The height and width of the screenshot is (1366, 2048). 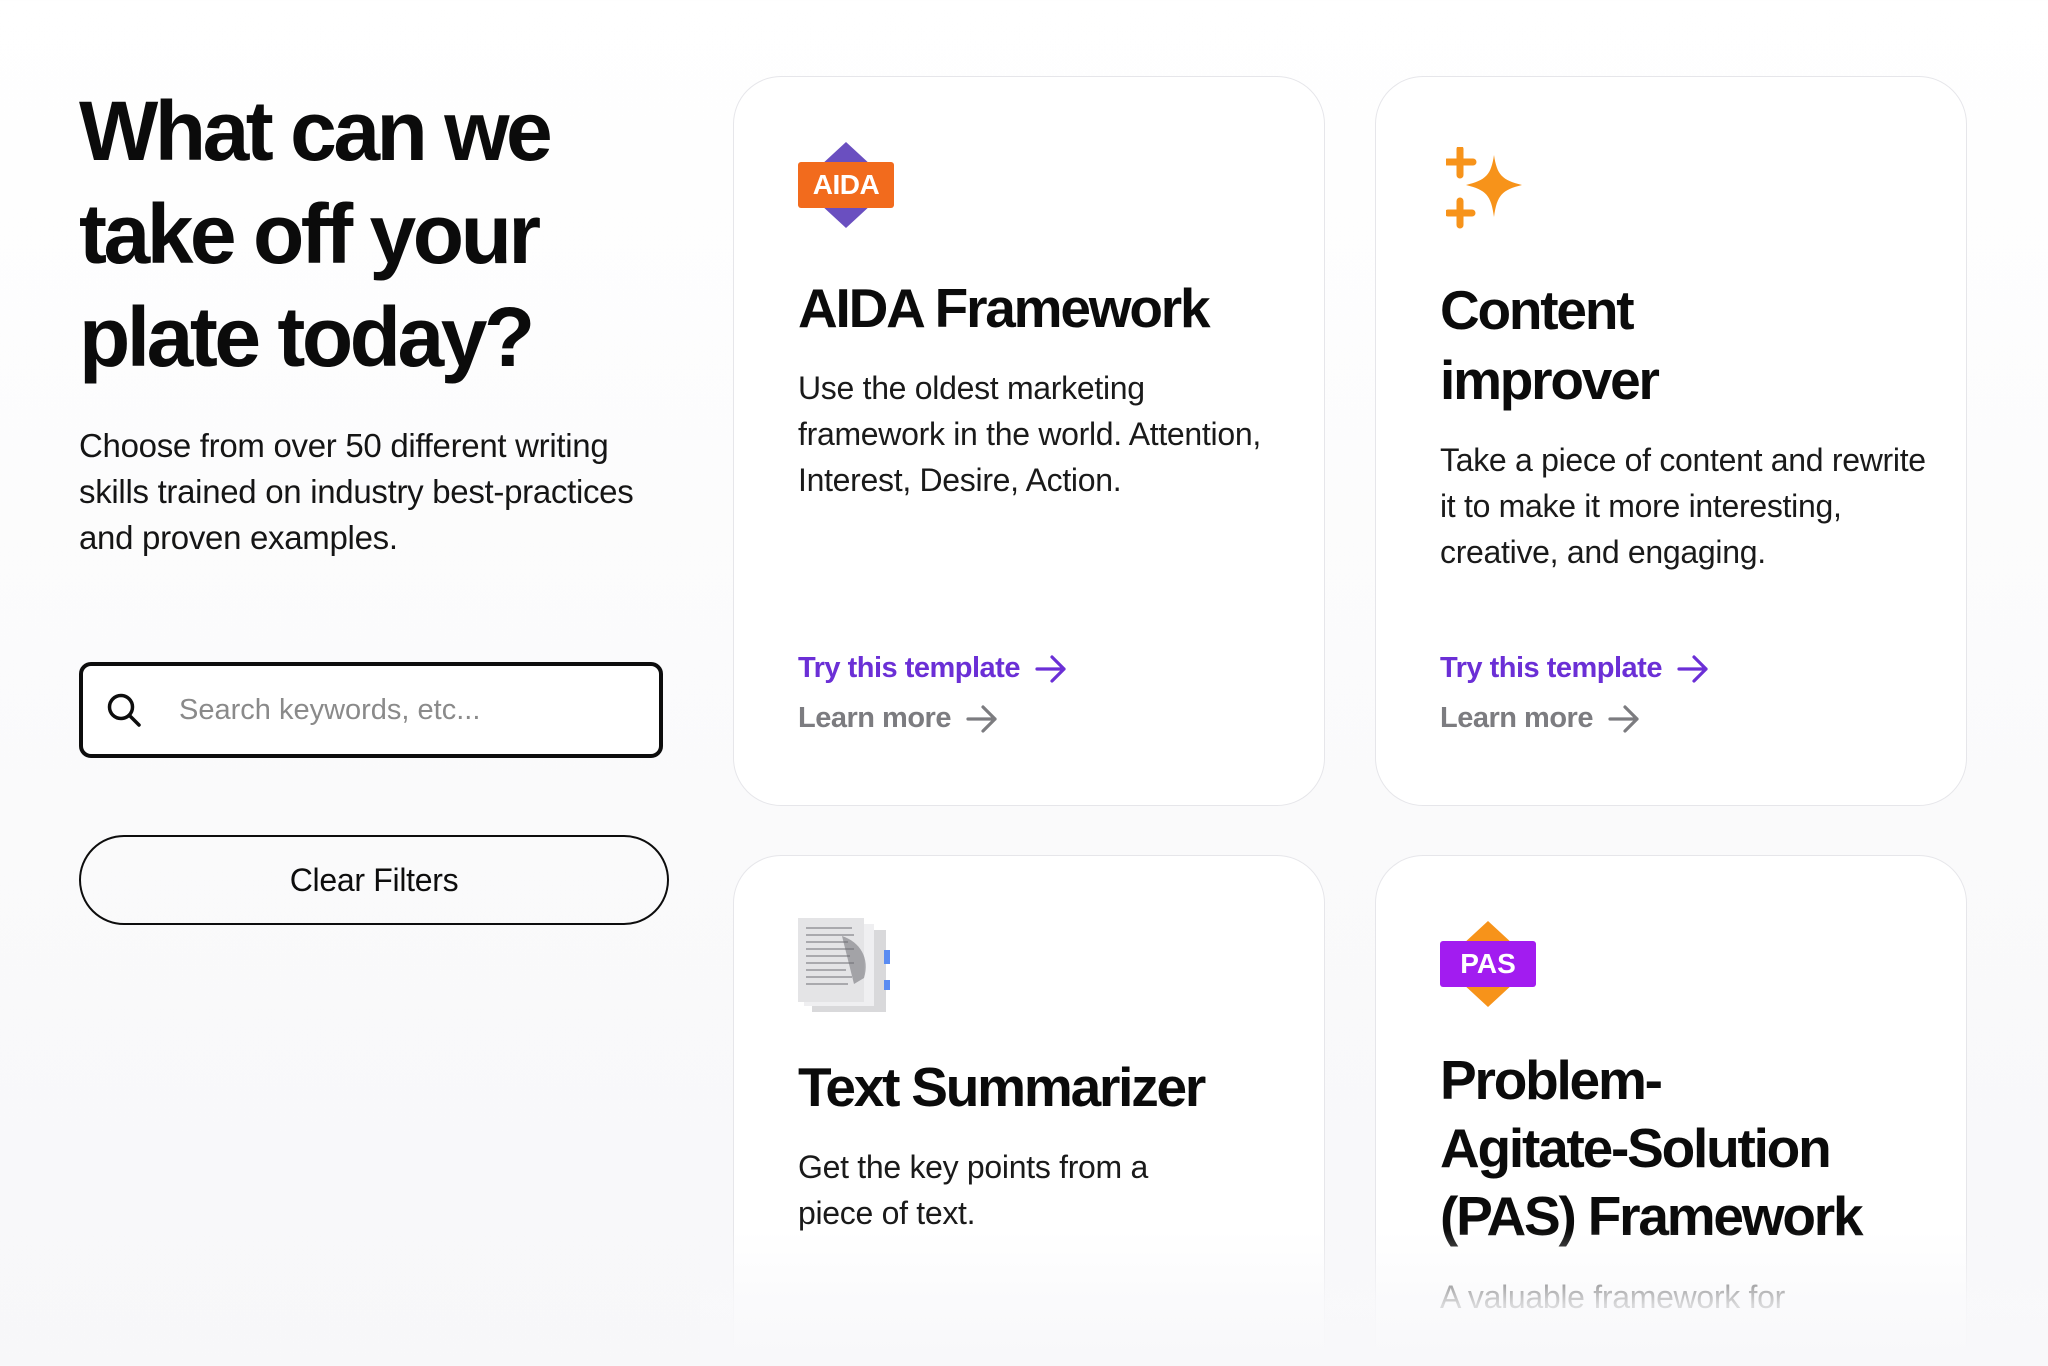 What do you see at coordinates (1537, 310) in the screenshot?
I see `card-title-line-1: Content` at bounding box center [1537, 310].